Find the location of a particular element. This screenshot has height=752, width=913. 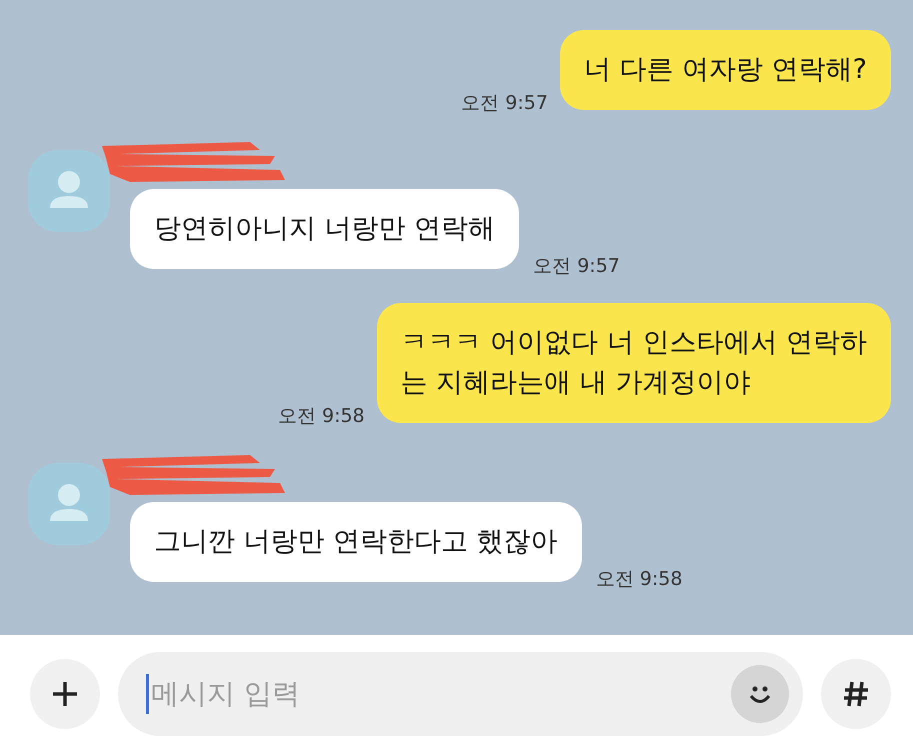

text-cursor is located at coordinates (147, 694).